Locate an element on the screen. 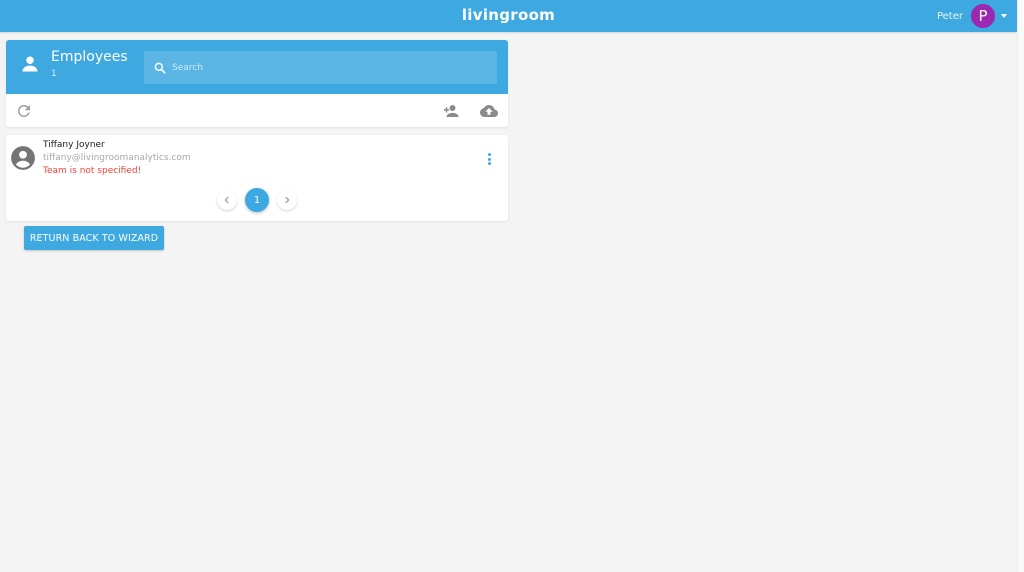 Image resolution: width=1024 pixels, height=572 pixels. team-warning: Team is not specified! is located at coordinates (92, 171).